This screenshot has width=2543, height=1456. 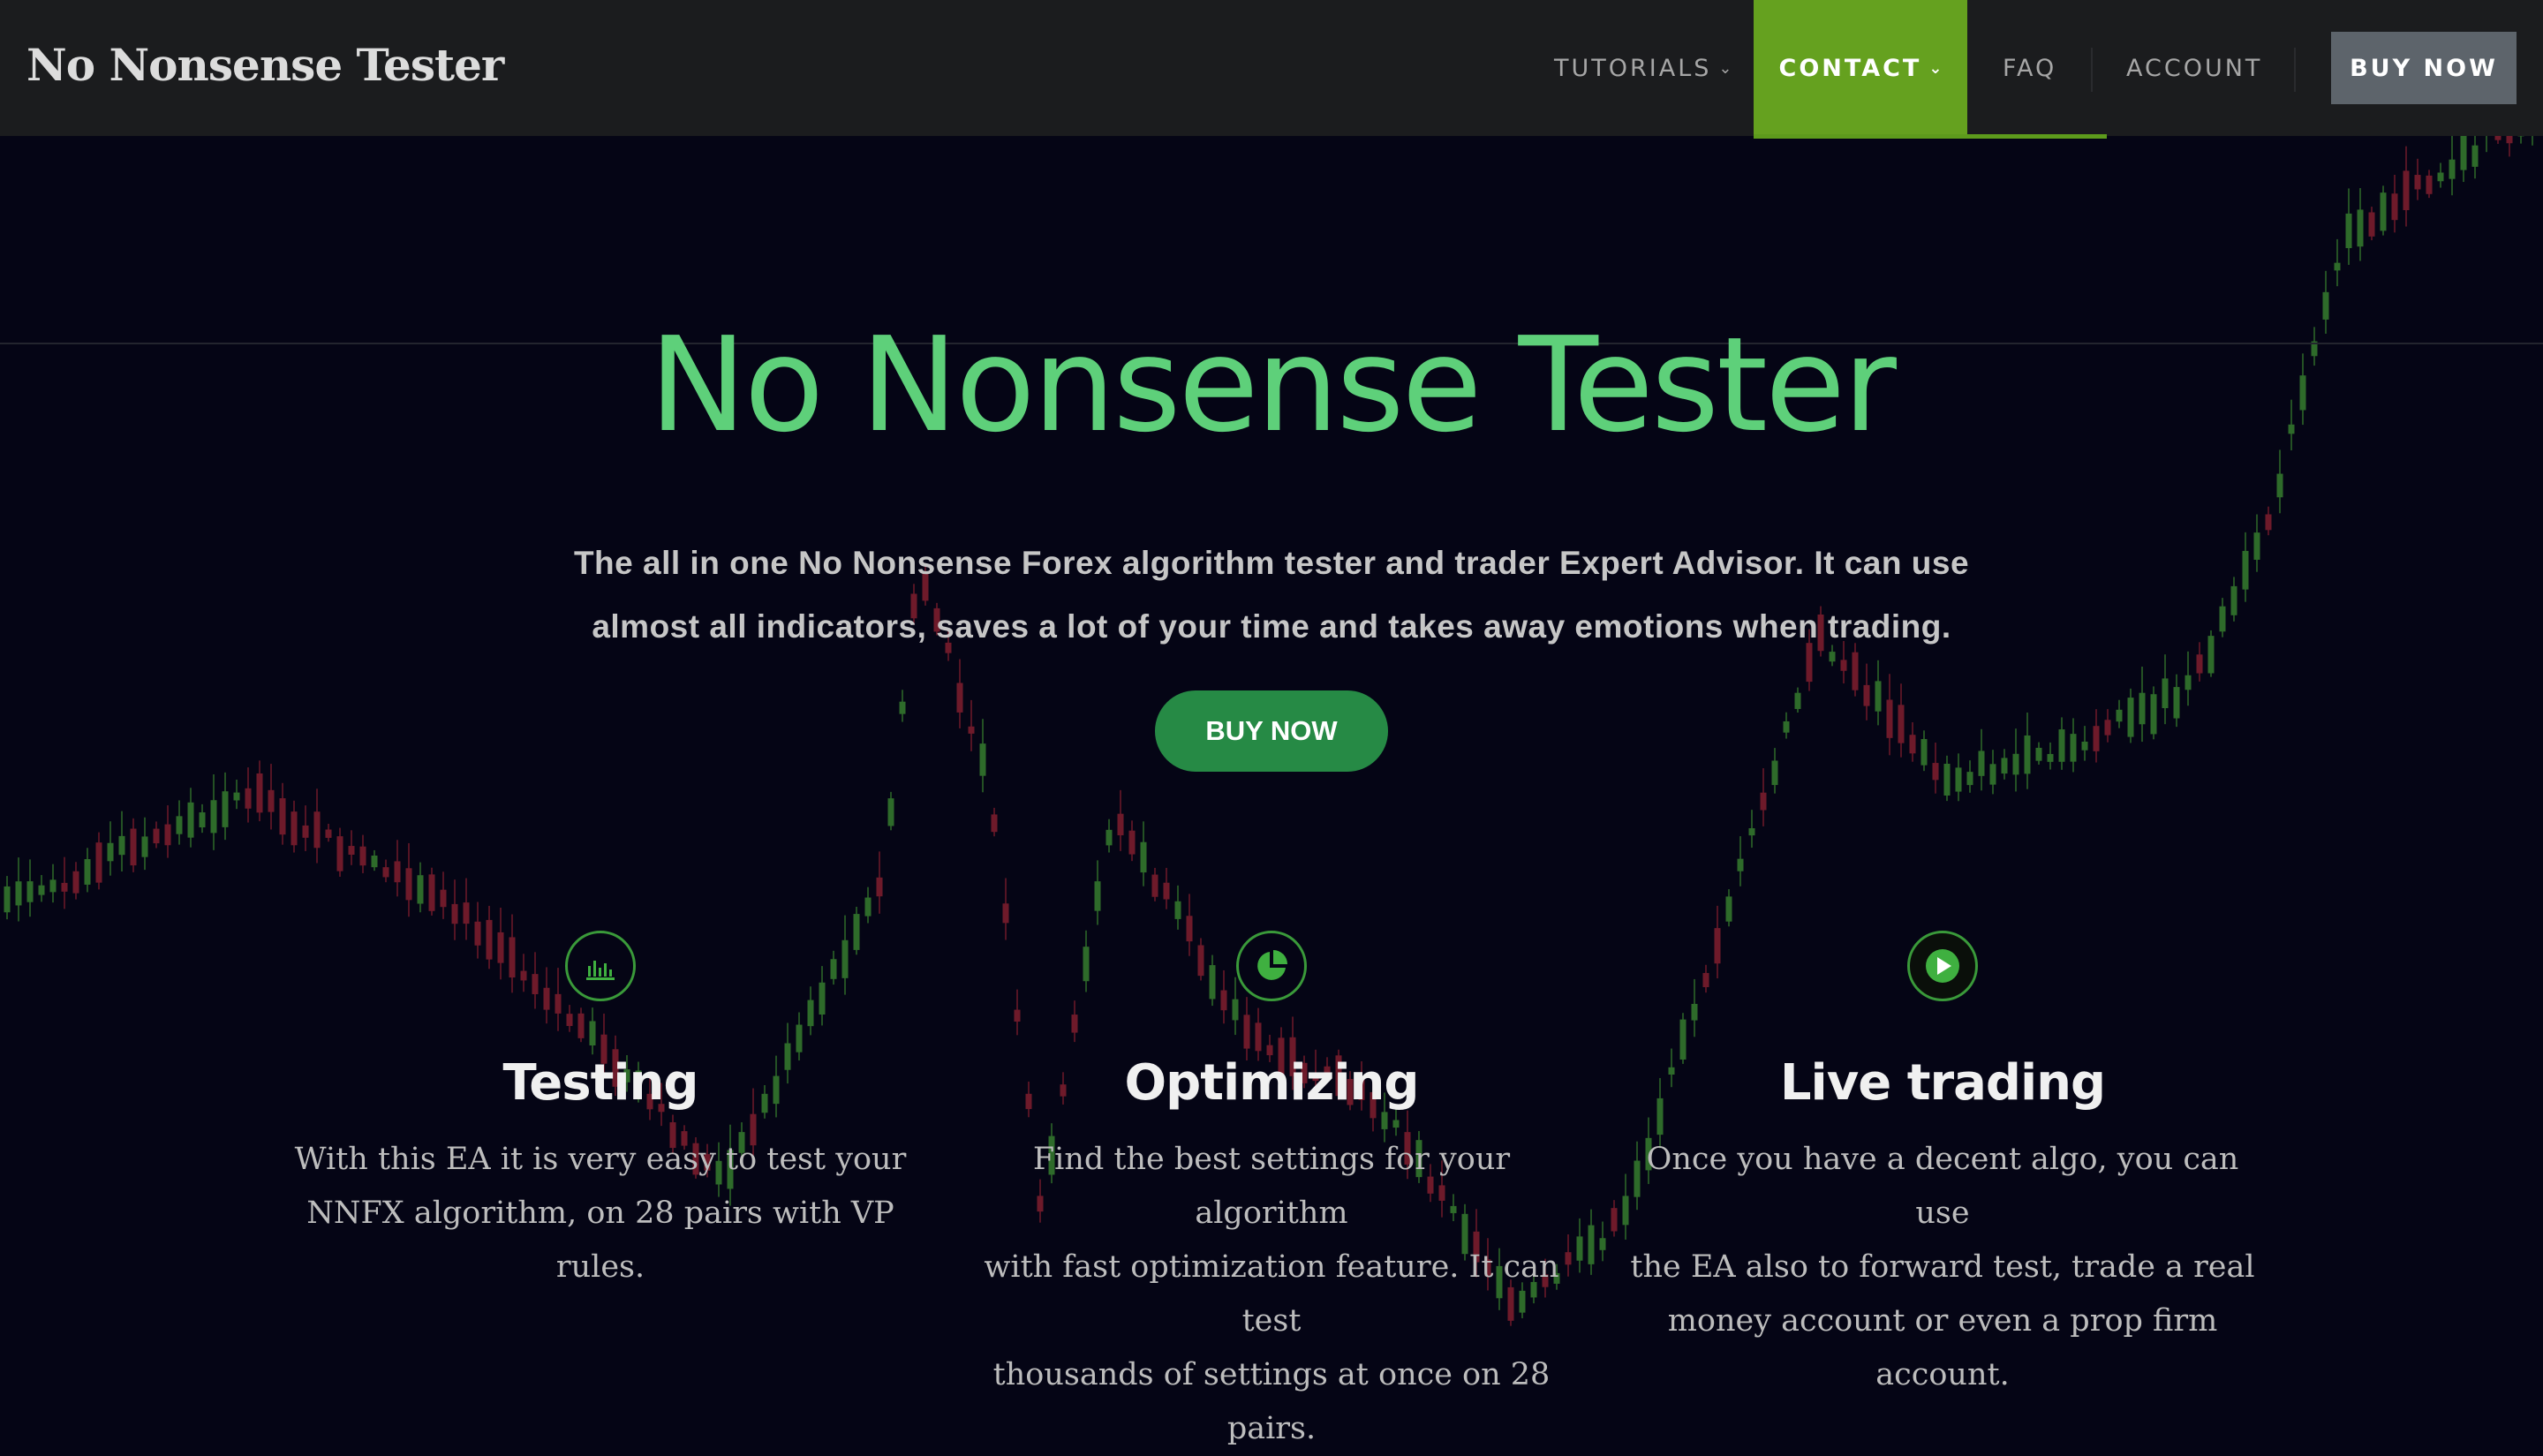 I want to click on nav-account: ACCOUNT, so click(x=2194, y=68).